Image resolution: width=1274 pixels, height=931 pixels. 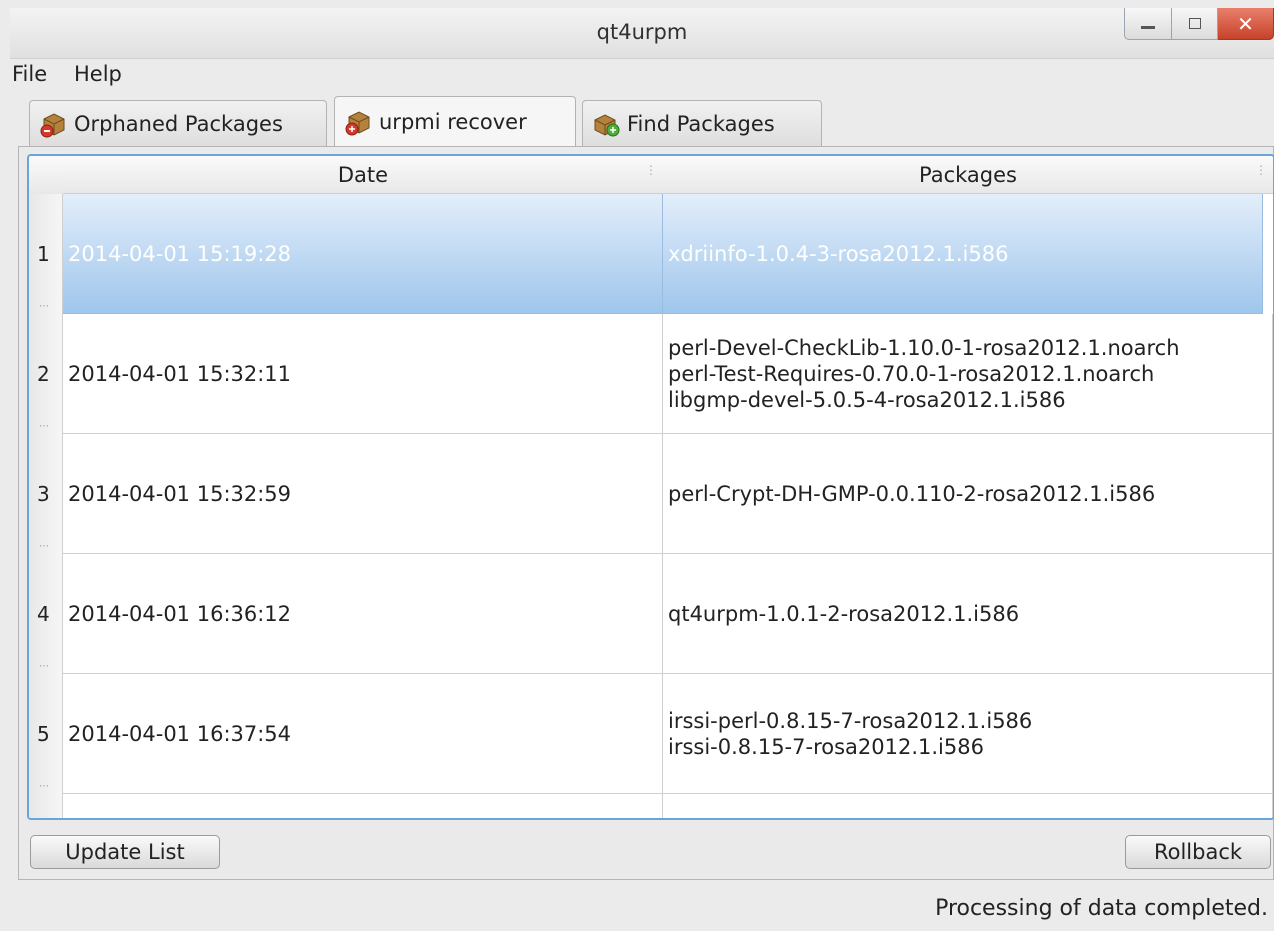 What do you see at coordinates (98, 74) in the screenshot?
I see `menu-help: Help` at bounding box center [98, 74].